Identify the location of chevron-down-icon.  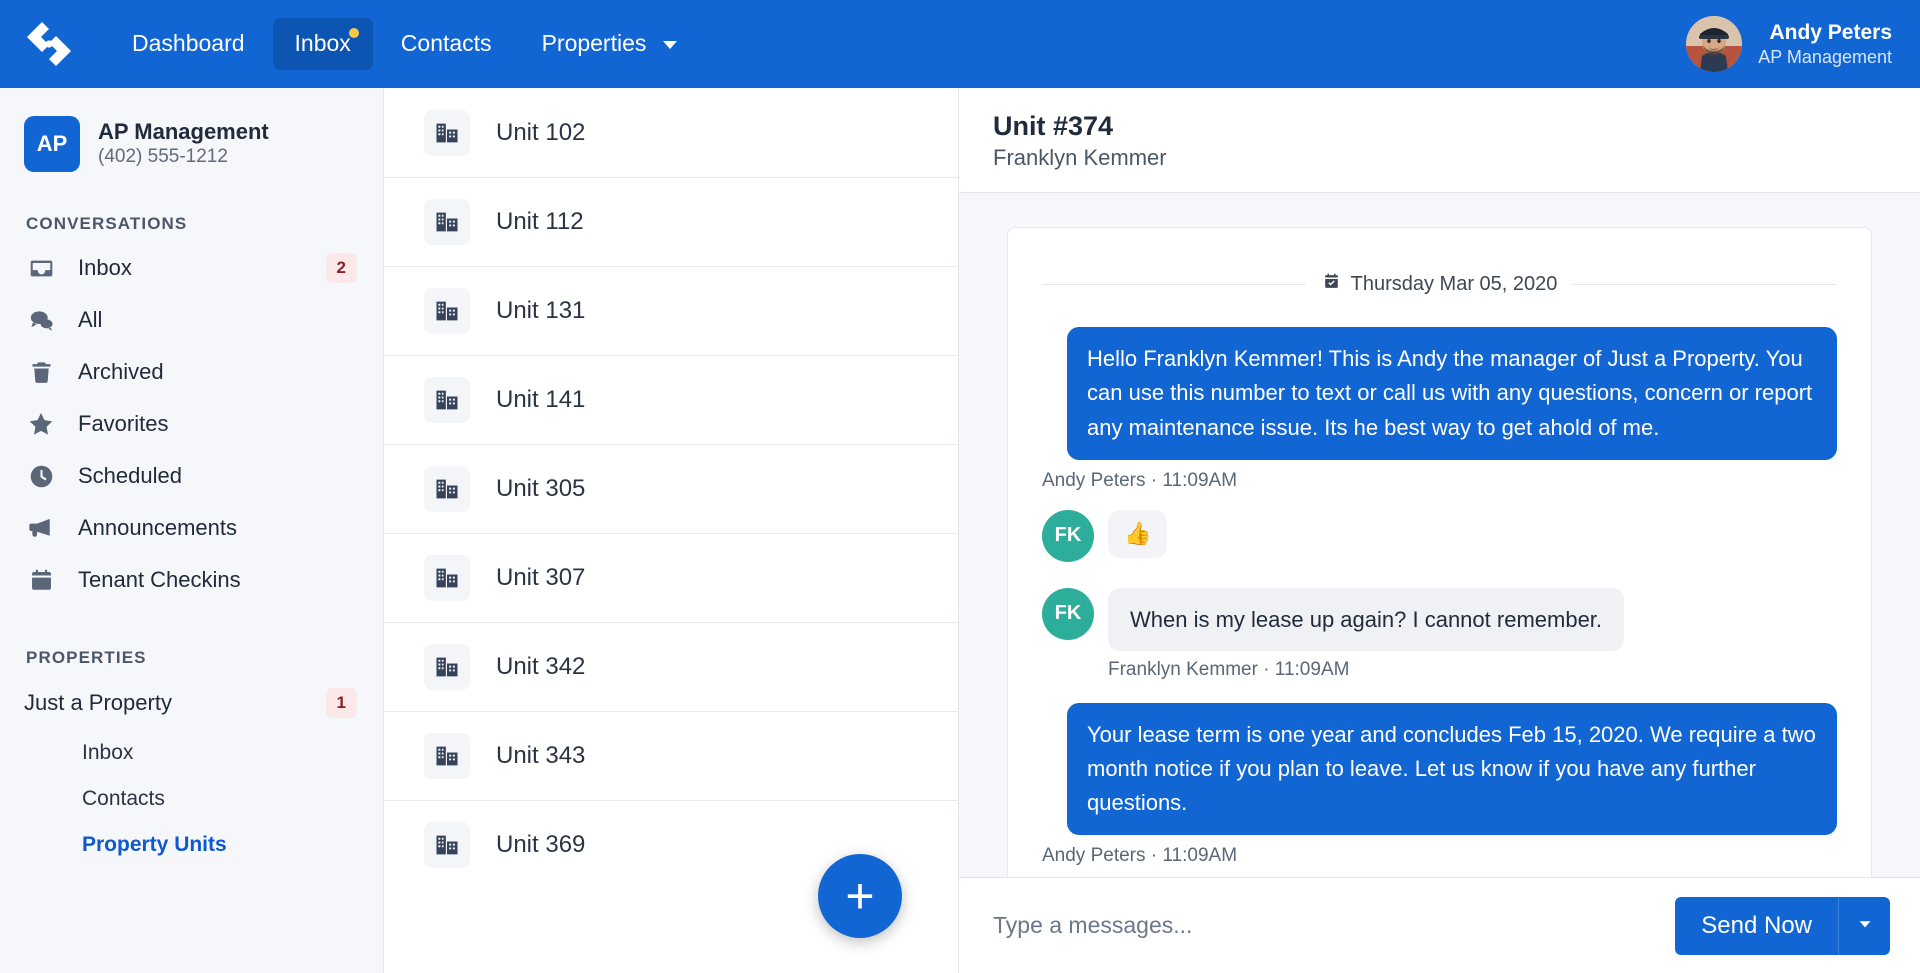
(1865, 925).